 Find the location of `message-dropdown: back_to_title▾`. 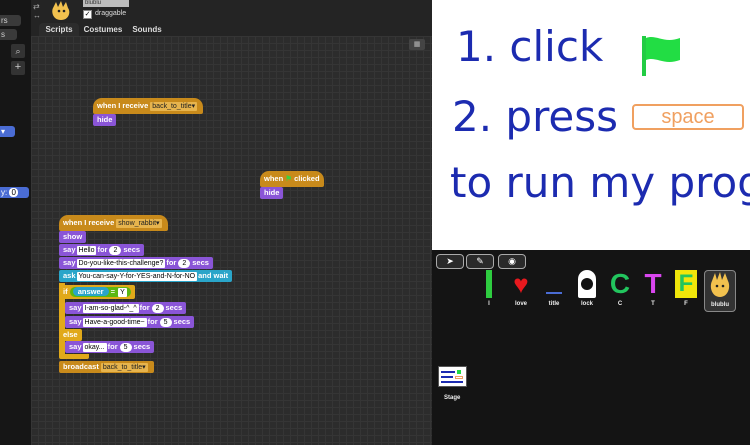

message-dropdown: back_to_title▾ is located at coordinates (174, 106).